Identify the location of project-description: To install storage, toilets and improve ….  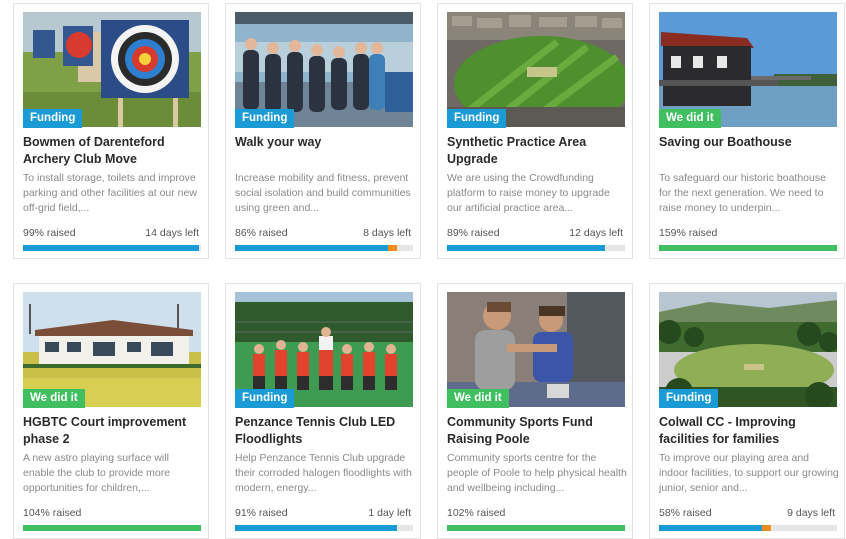
(110, 193).